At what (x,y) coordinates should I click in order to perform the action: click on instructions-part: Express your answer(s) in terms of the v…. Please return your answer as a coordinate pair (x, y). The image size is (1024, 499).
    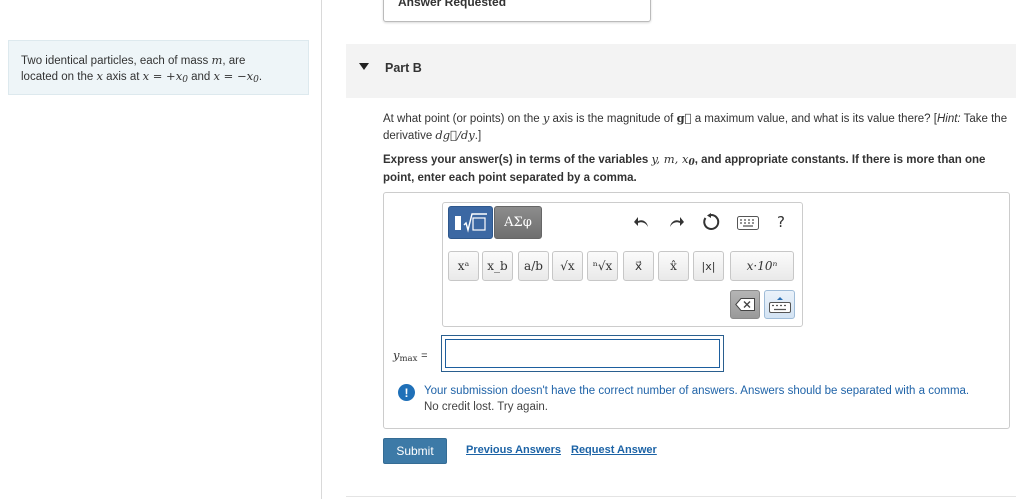
    Looking at the image, I should click on (516, 160).